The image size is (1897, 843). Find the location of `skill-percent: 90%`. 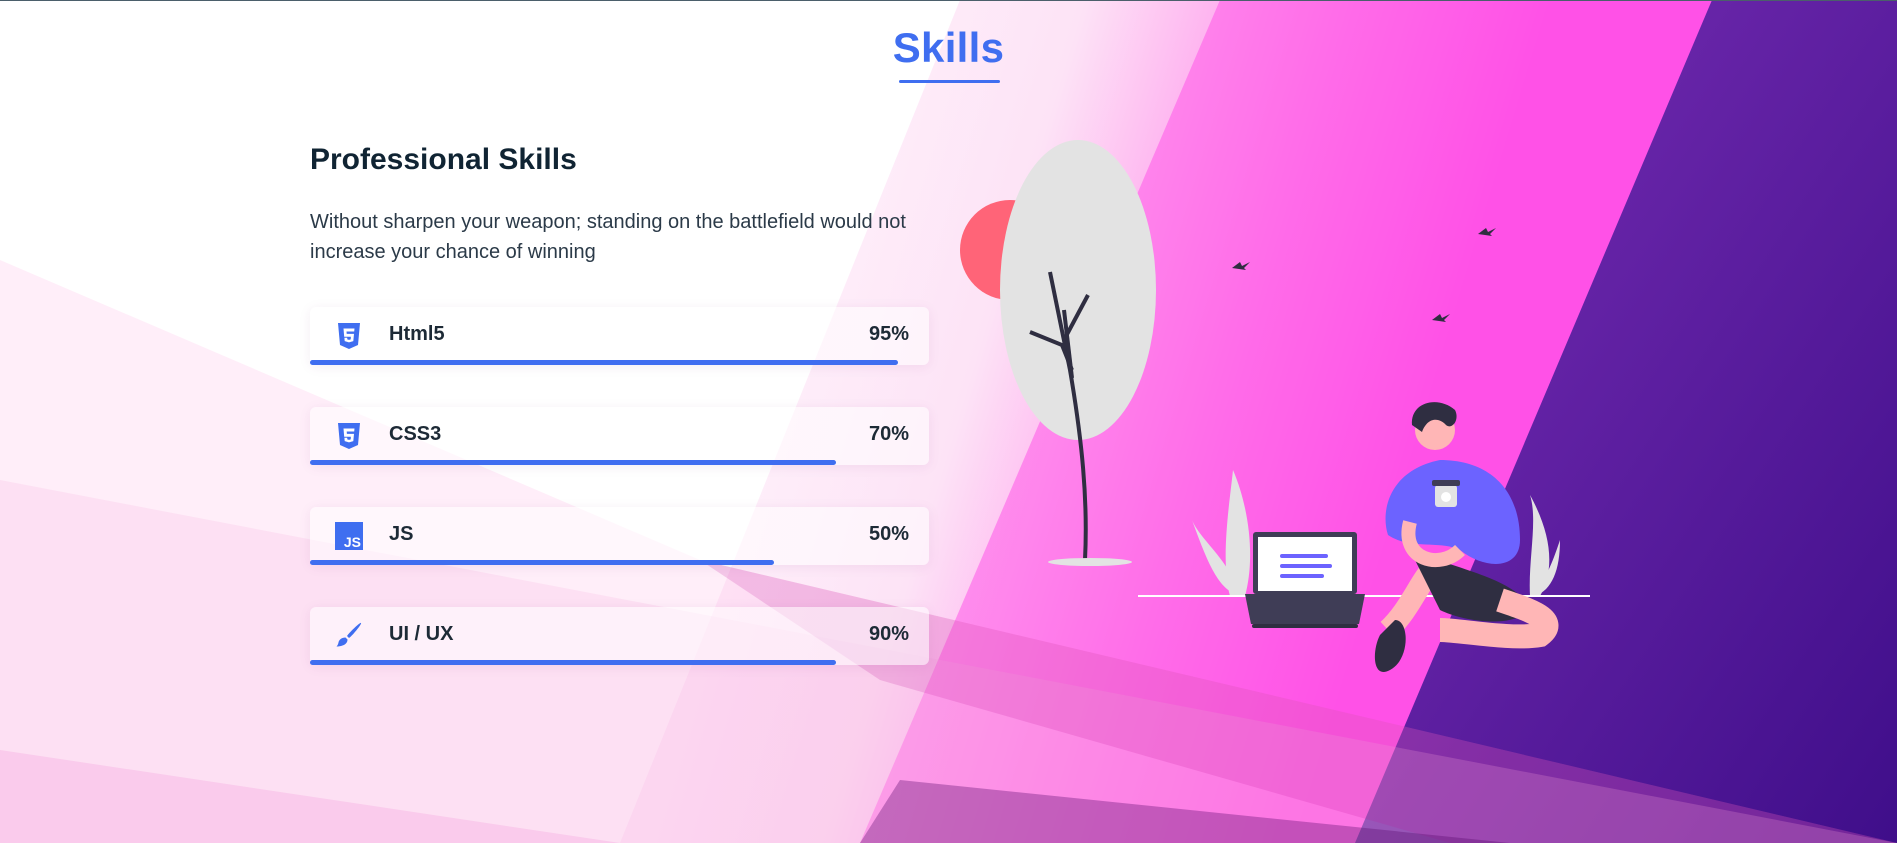

skill-percent: 90% is located at coordinates (888, 634).